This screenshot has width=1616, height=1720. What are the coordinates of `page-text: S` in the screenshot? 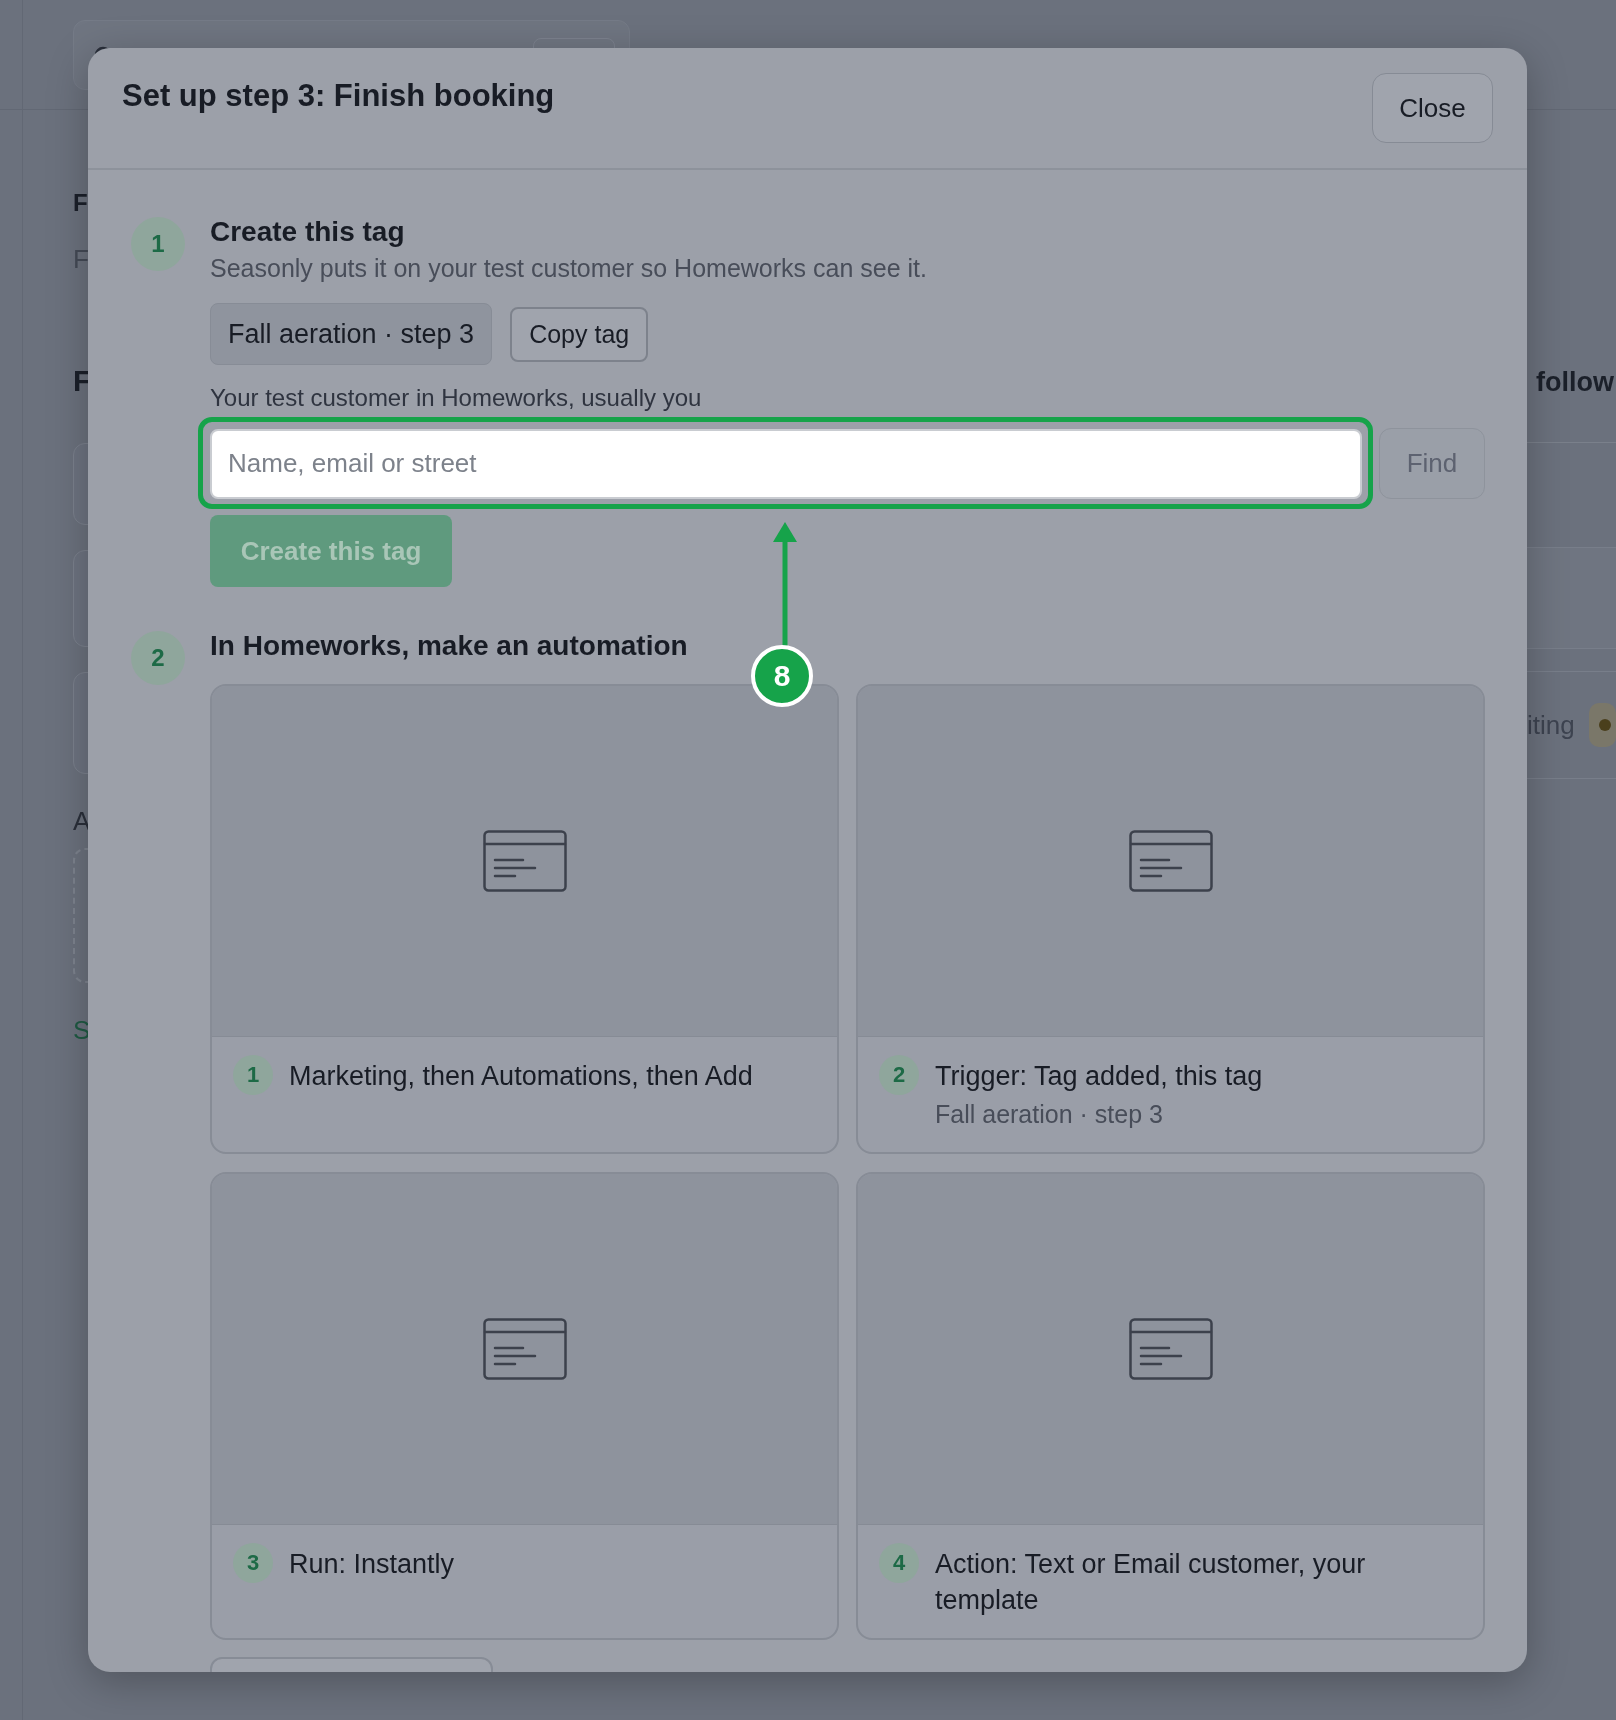 It's located at (82, 1030).